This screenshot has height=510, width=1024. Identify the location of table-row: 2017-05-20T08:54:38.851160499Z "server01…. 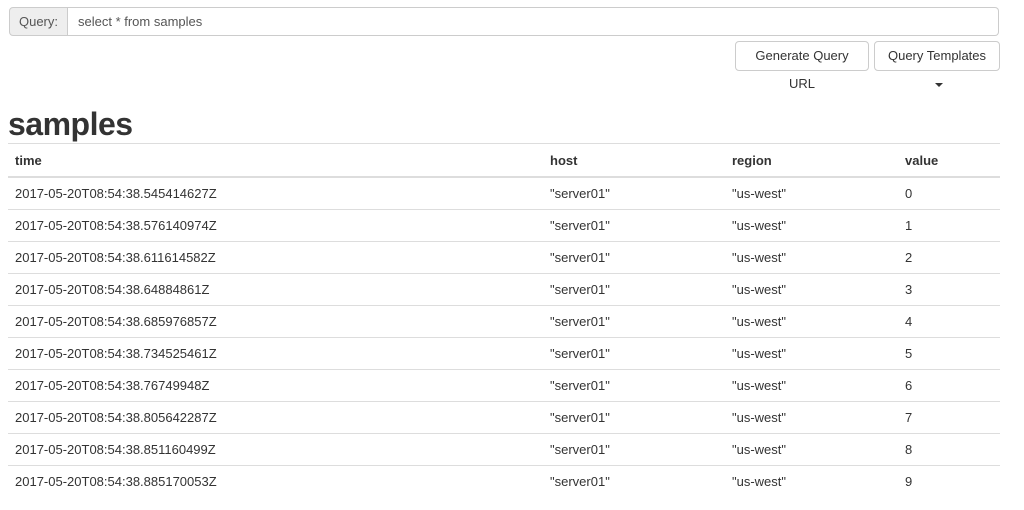
(504, 449).